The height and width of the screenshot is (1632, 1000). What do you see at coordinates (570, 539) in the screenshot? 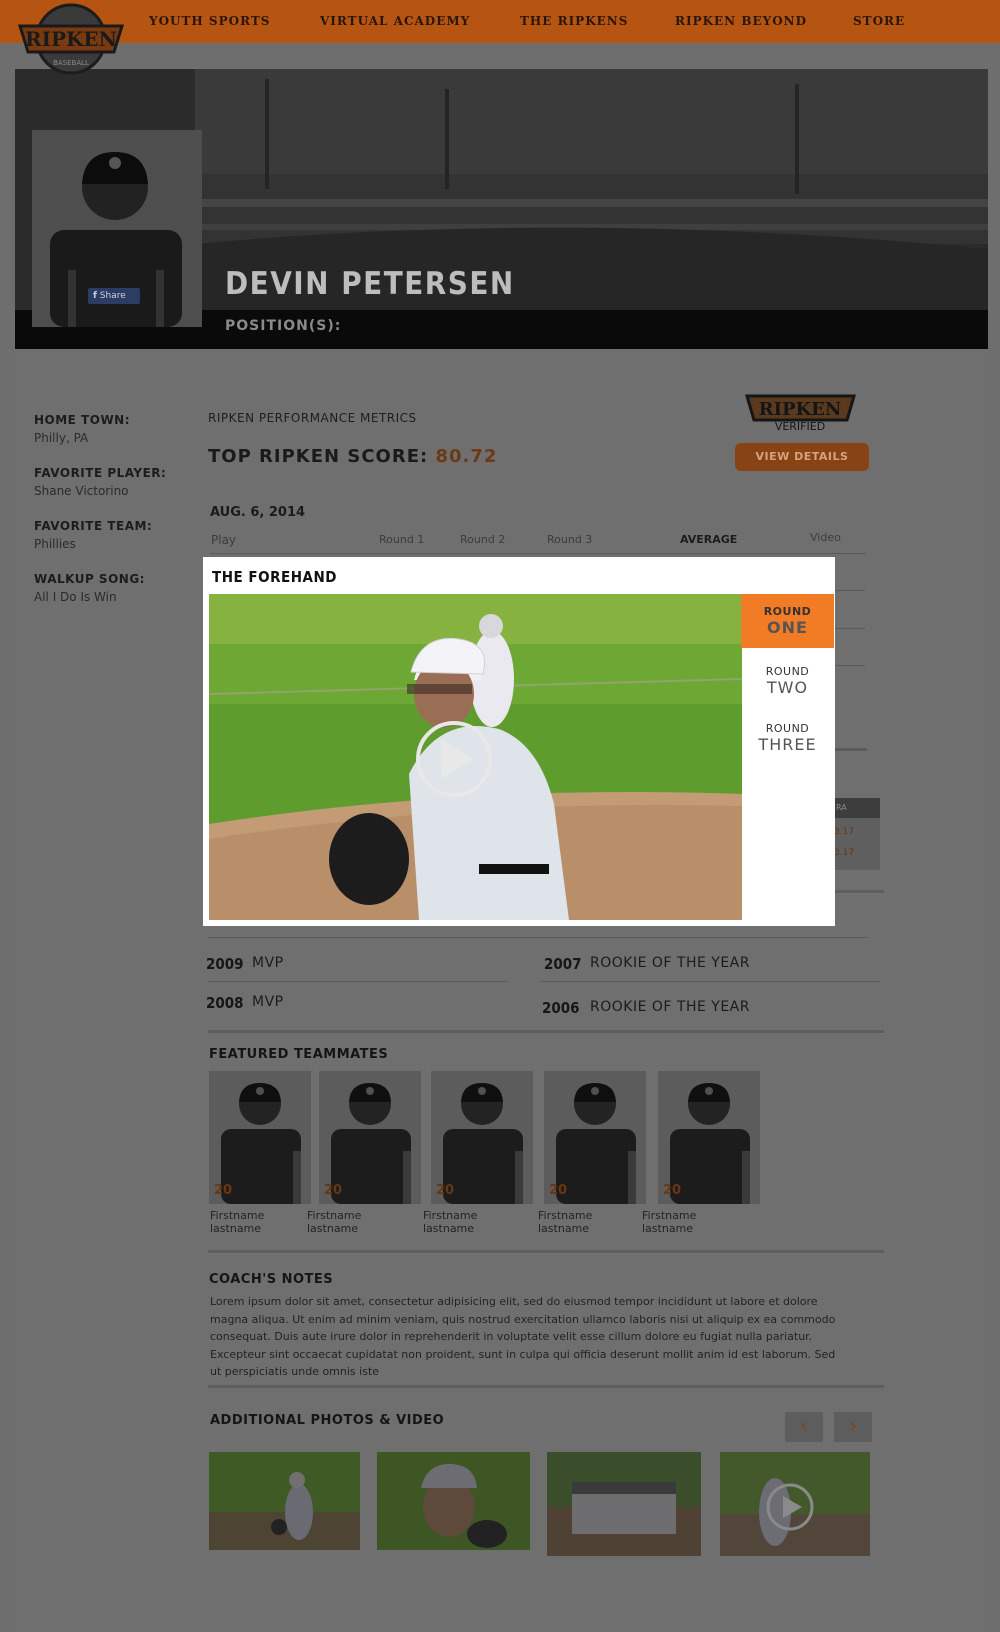
I see `col-round-3: Round 3` at bounding box center [570, 539].